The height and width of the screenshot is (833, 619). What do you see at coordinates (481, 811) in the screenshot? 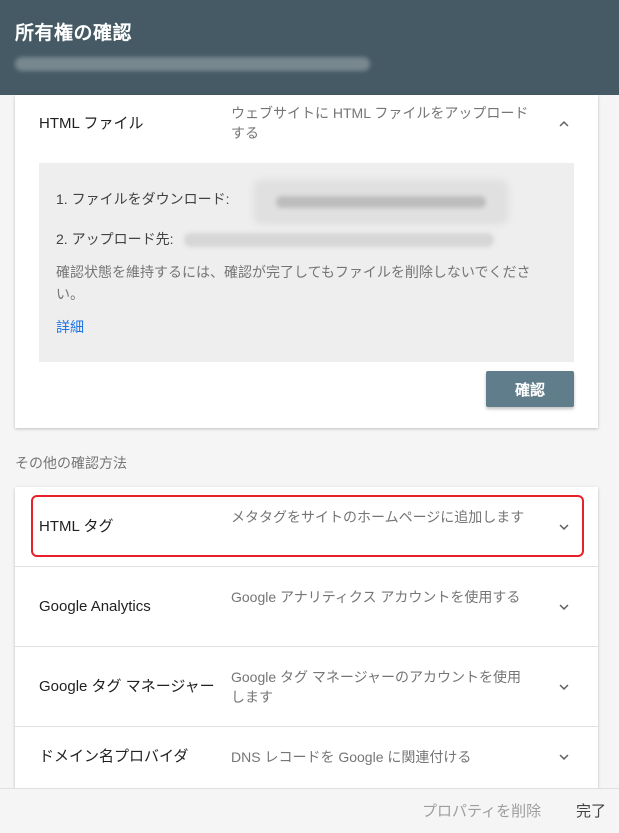
I see `remove-property-button: プロパティを削除` at bounding box center [481, 811].